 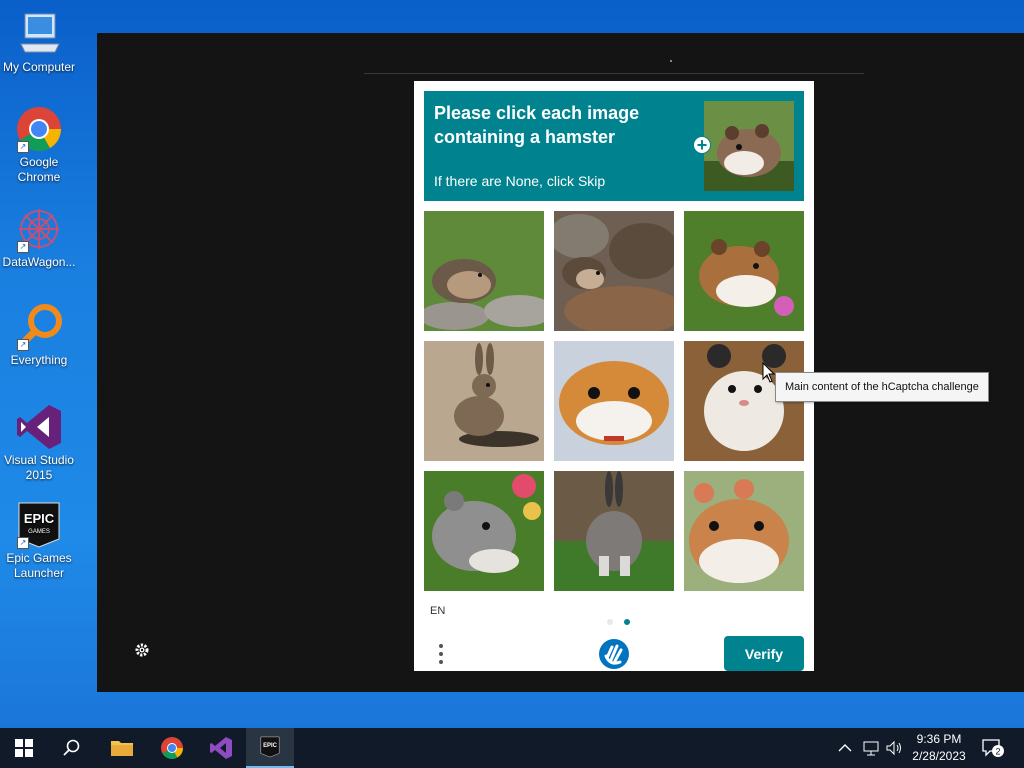 What do you see at coordinates (39, 67) in the screenshot?
I see `desktop-icon-label: My Computer` at bounding box center [39, 67].